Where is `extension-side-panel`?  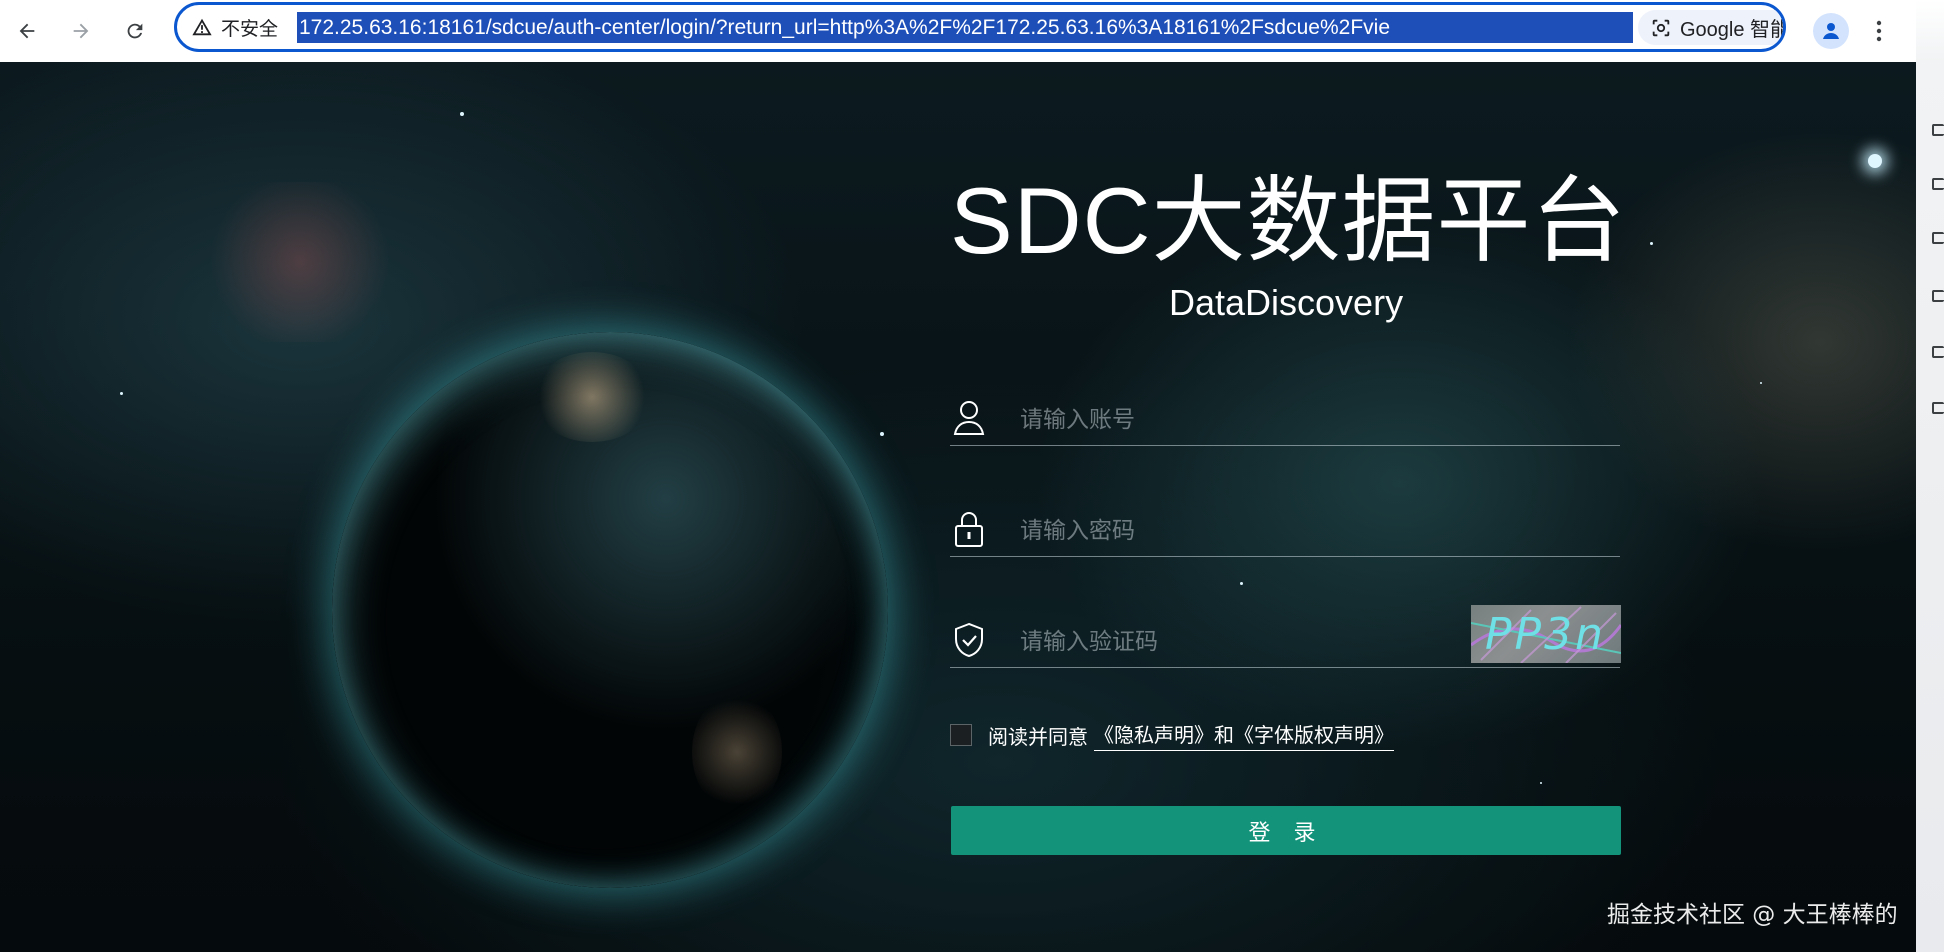
extension-side-panel is located at coordinates (1930, 476).